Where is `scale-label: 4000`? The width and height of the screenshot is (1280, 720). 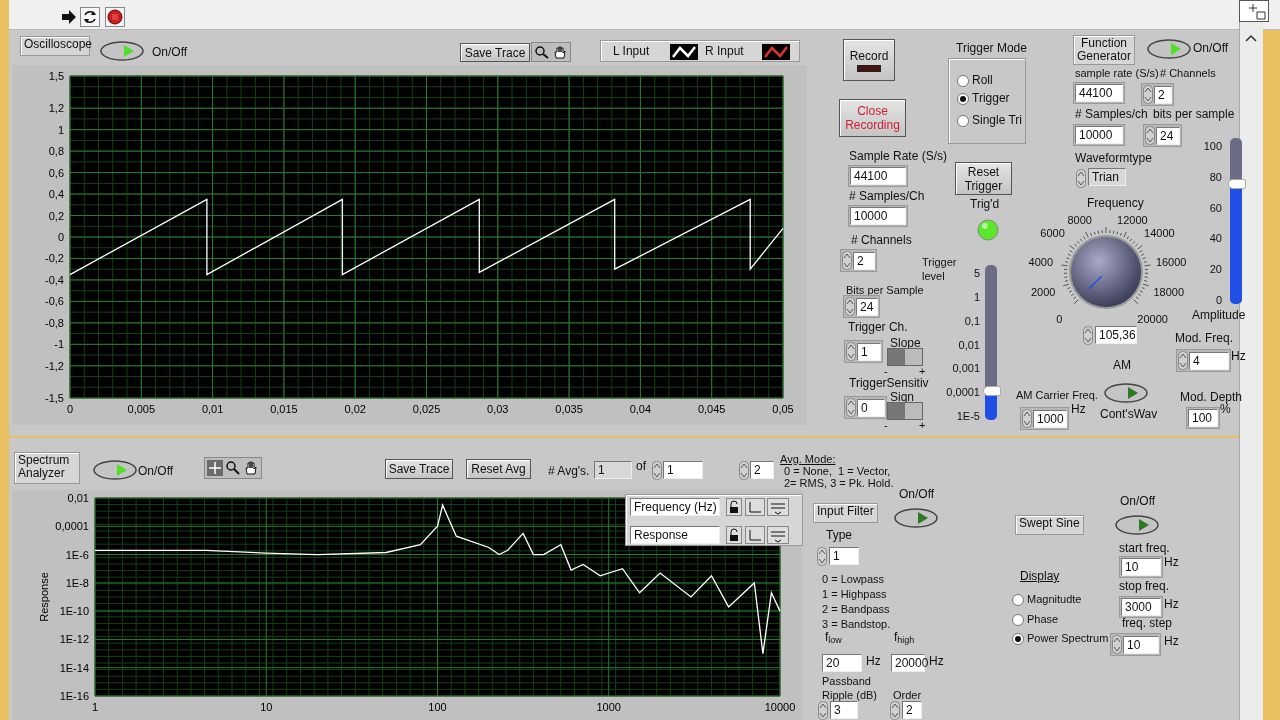 scale-label: 4000 is located at coordinates (1041, 261).